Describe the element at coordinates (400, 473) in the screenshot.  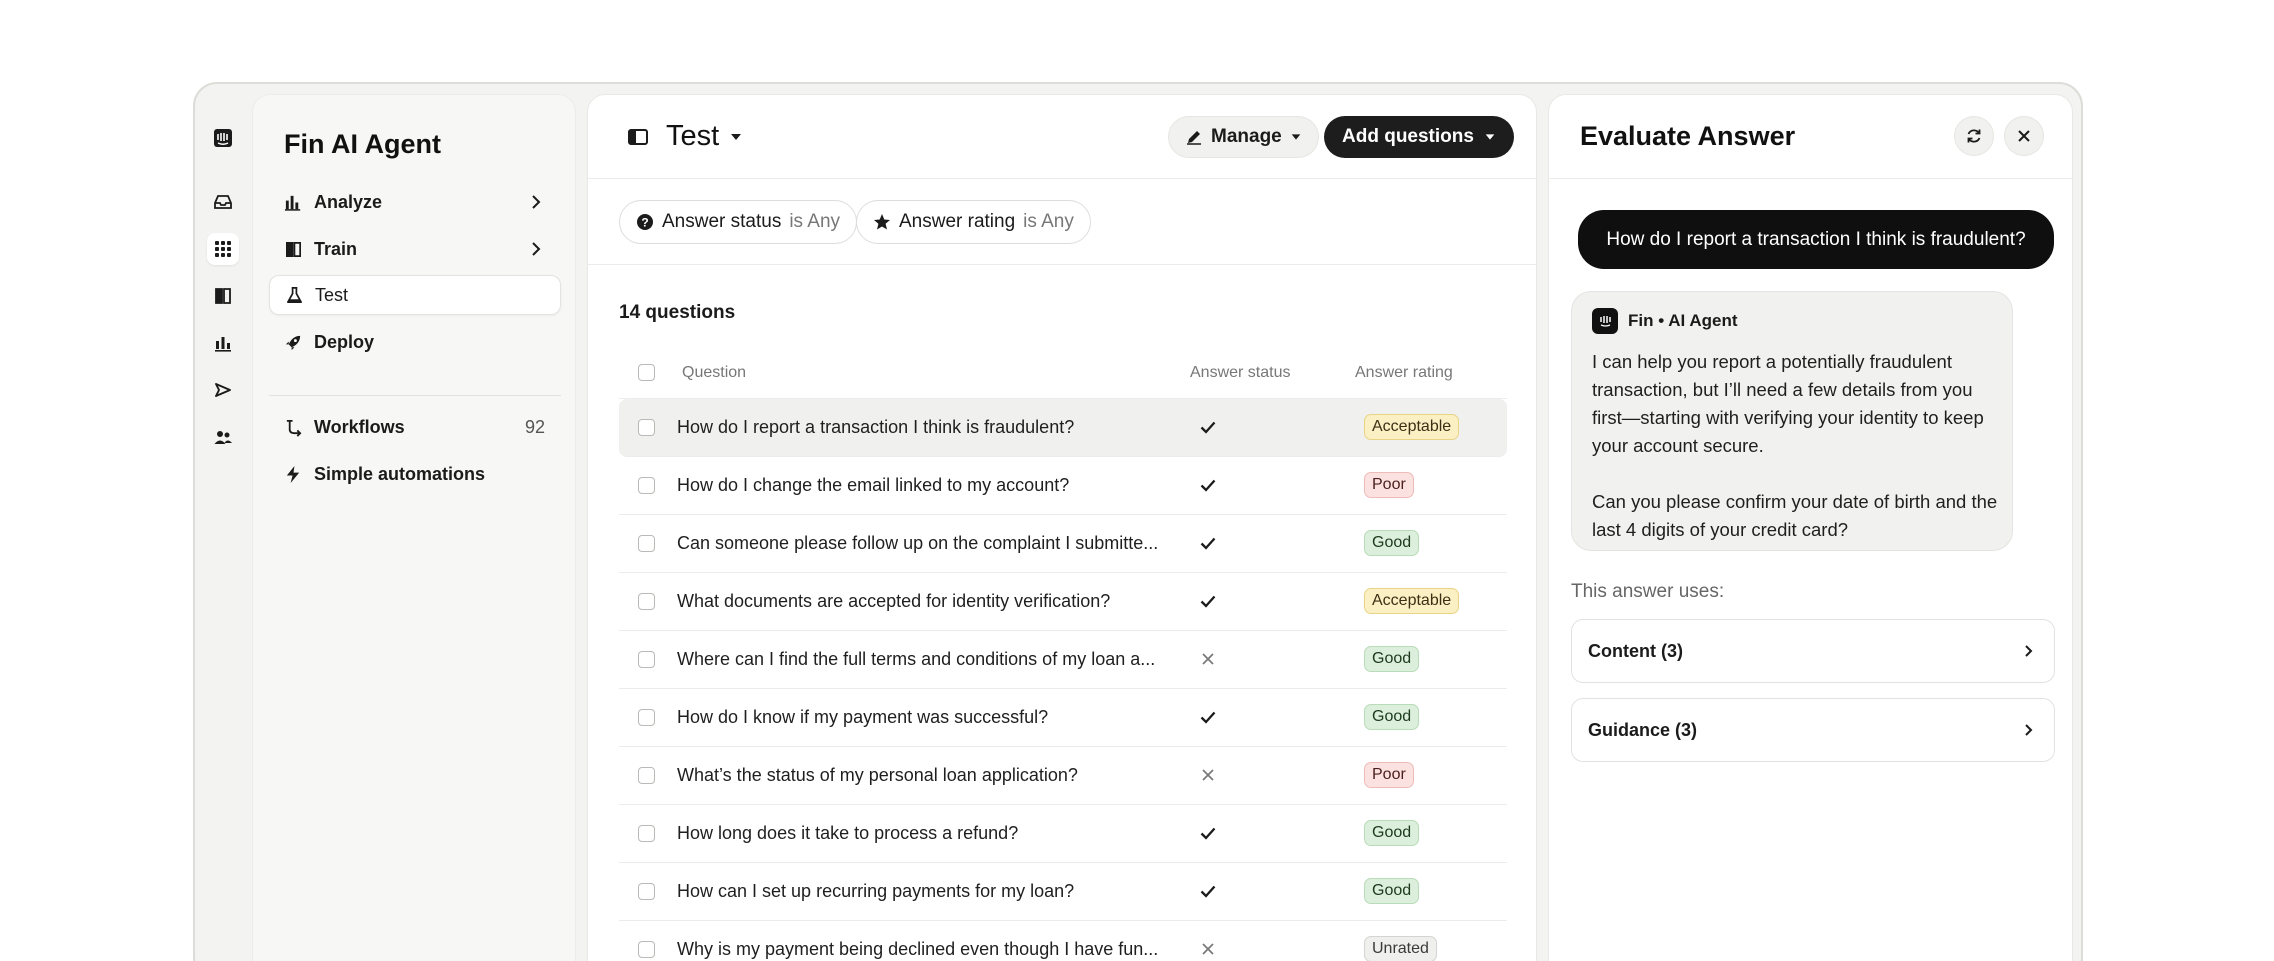
I see `sidebar-item-label: Simple automations` at that location.